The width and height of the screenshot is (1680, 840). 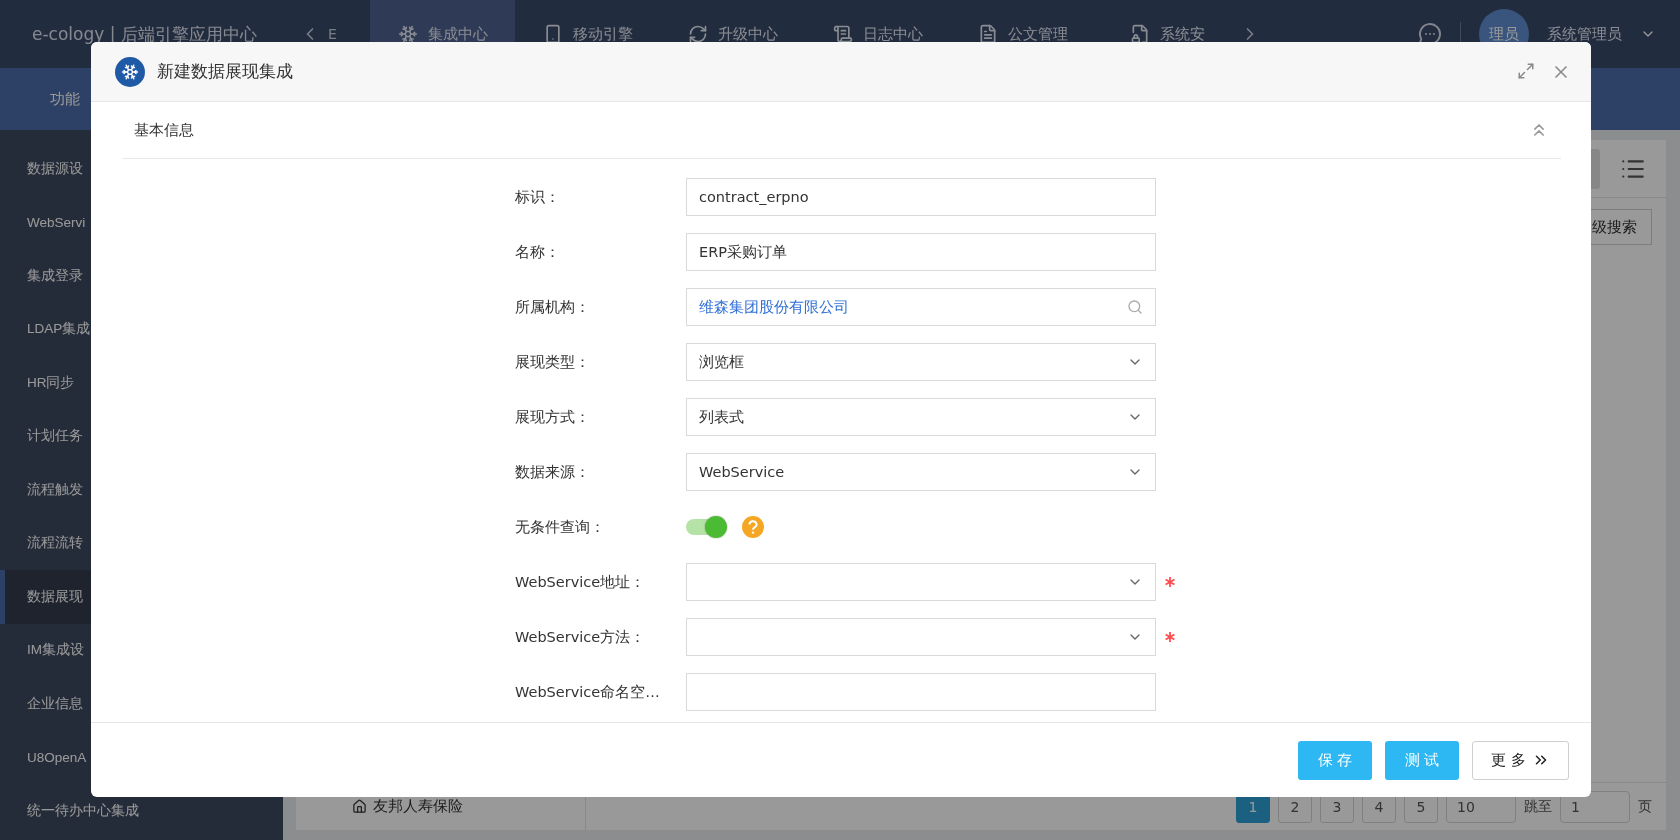 I want to click on field-label: 所属机构：, so click(x=553, y=307).